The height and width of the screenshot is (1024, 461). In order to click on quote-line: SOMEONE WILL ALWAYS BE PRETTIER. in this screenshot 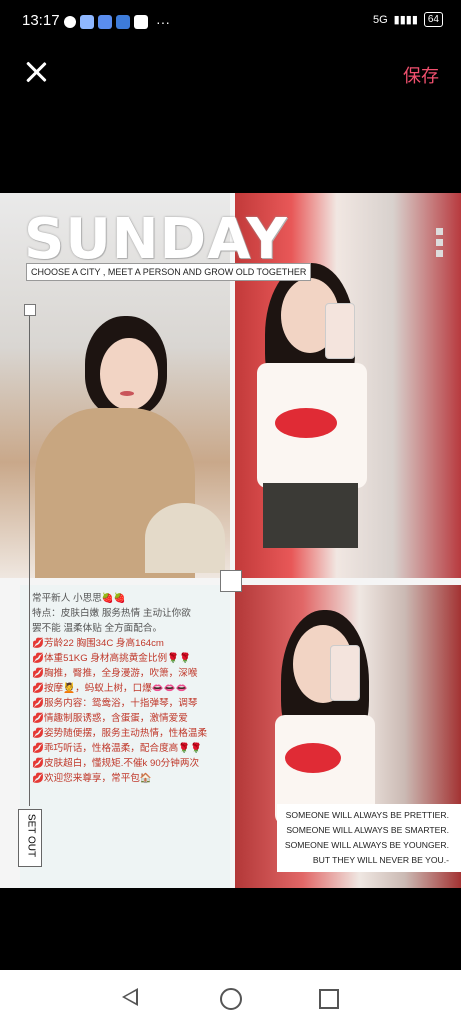, I will do `click(367, 815)`.